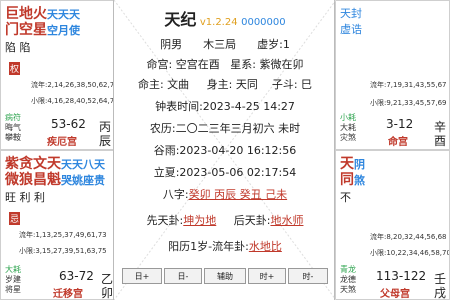 This screenshot has height=300, width=450. Describe the element at coordinates (107, 293) in the screenshot. I see `ganzhi-branch: 卯` at that location.